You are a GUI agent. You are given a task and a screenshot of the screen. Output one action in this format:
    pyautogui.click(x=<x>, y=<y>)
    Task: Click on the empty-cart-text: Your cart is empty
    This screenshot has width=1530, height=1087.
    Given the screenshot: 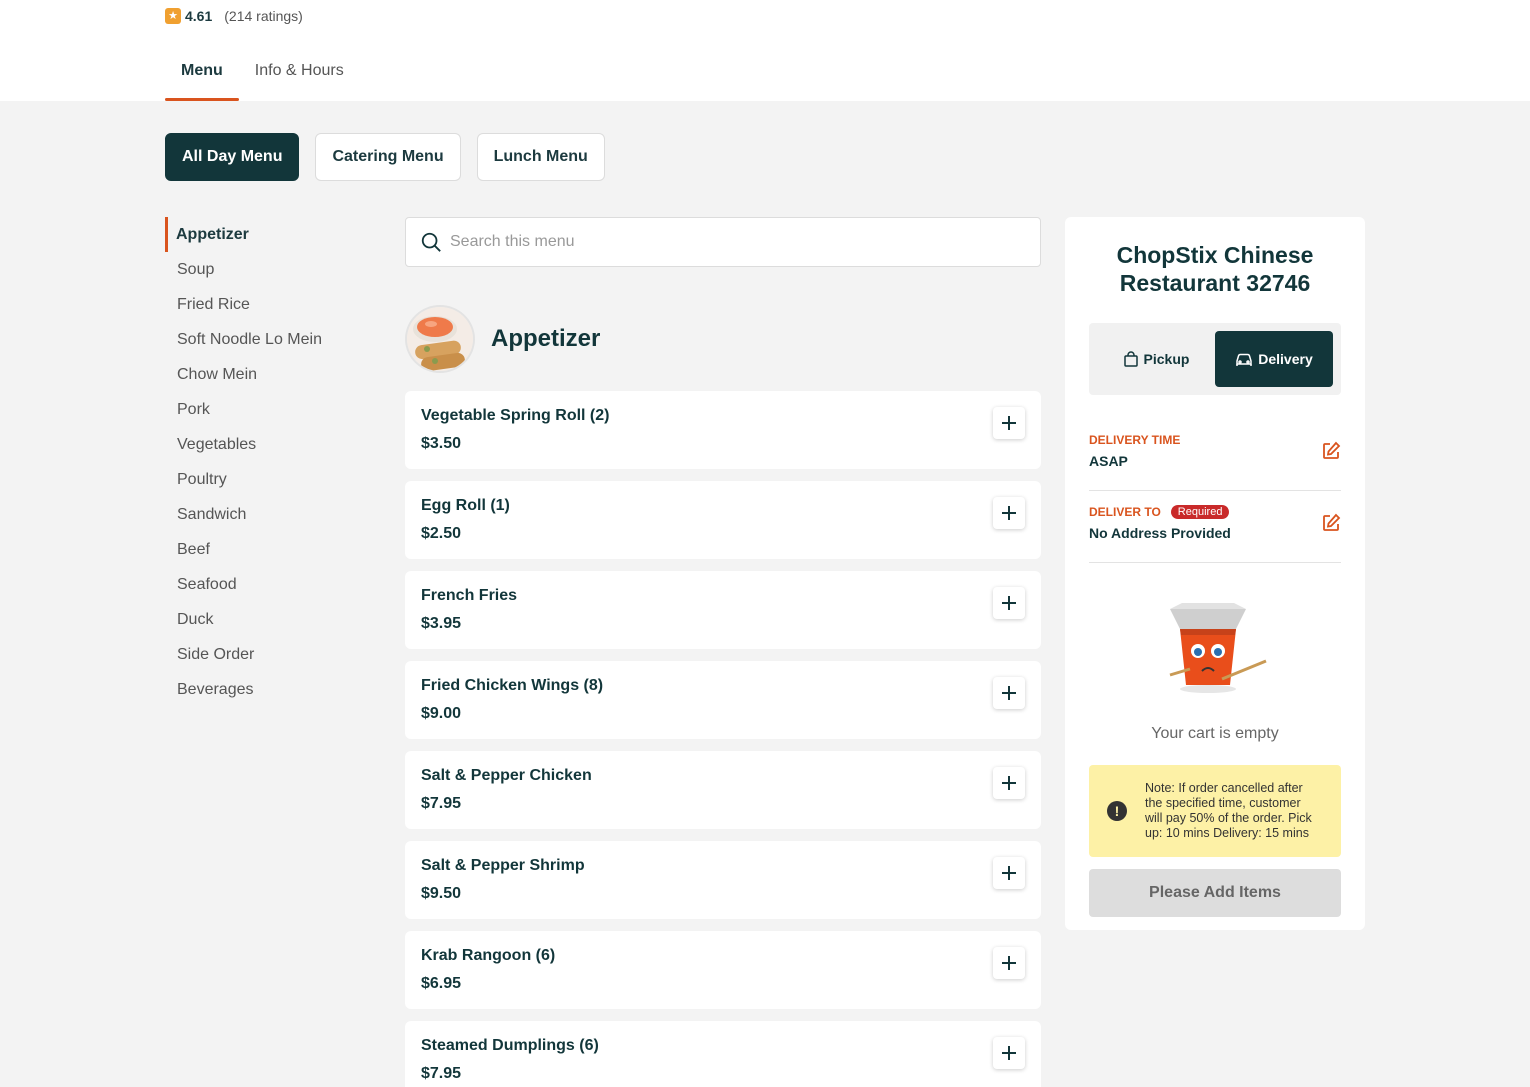 What is the action you would take?
    pyautogui.click(x=1215, y=733)
    